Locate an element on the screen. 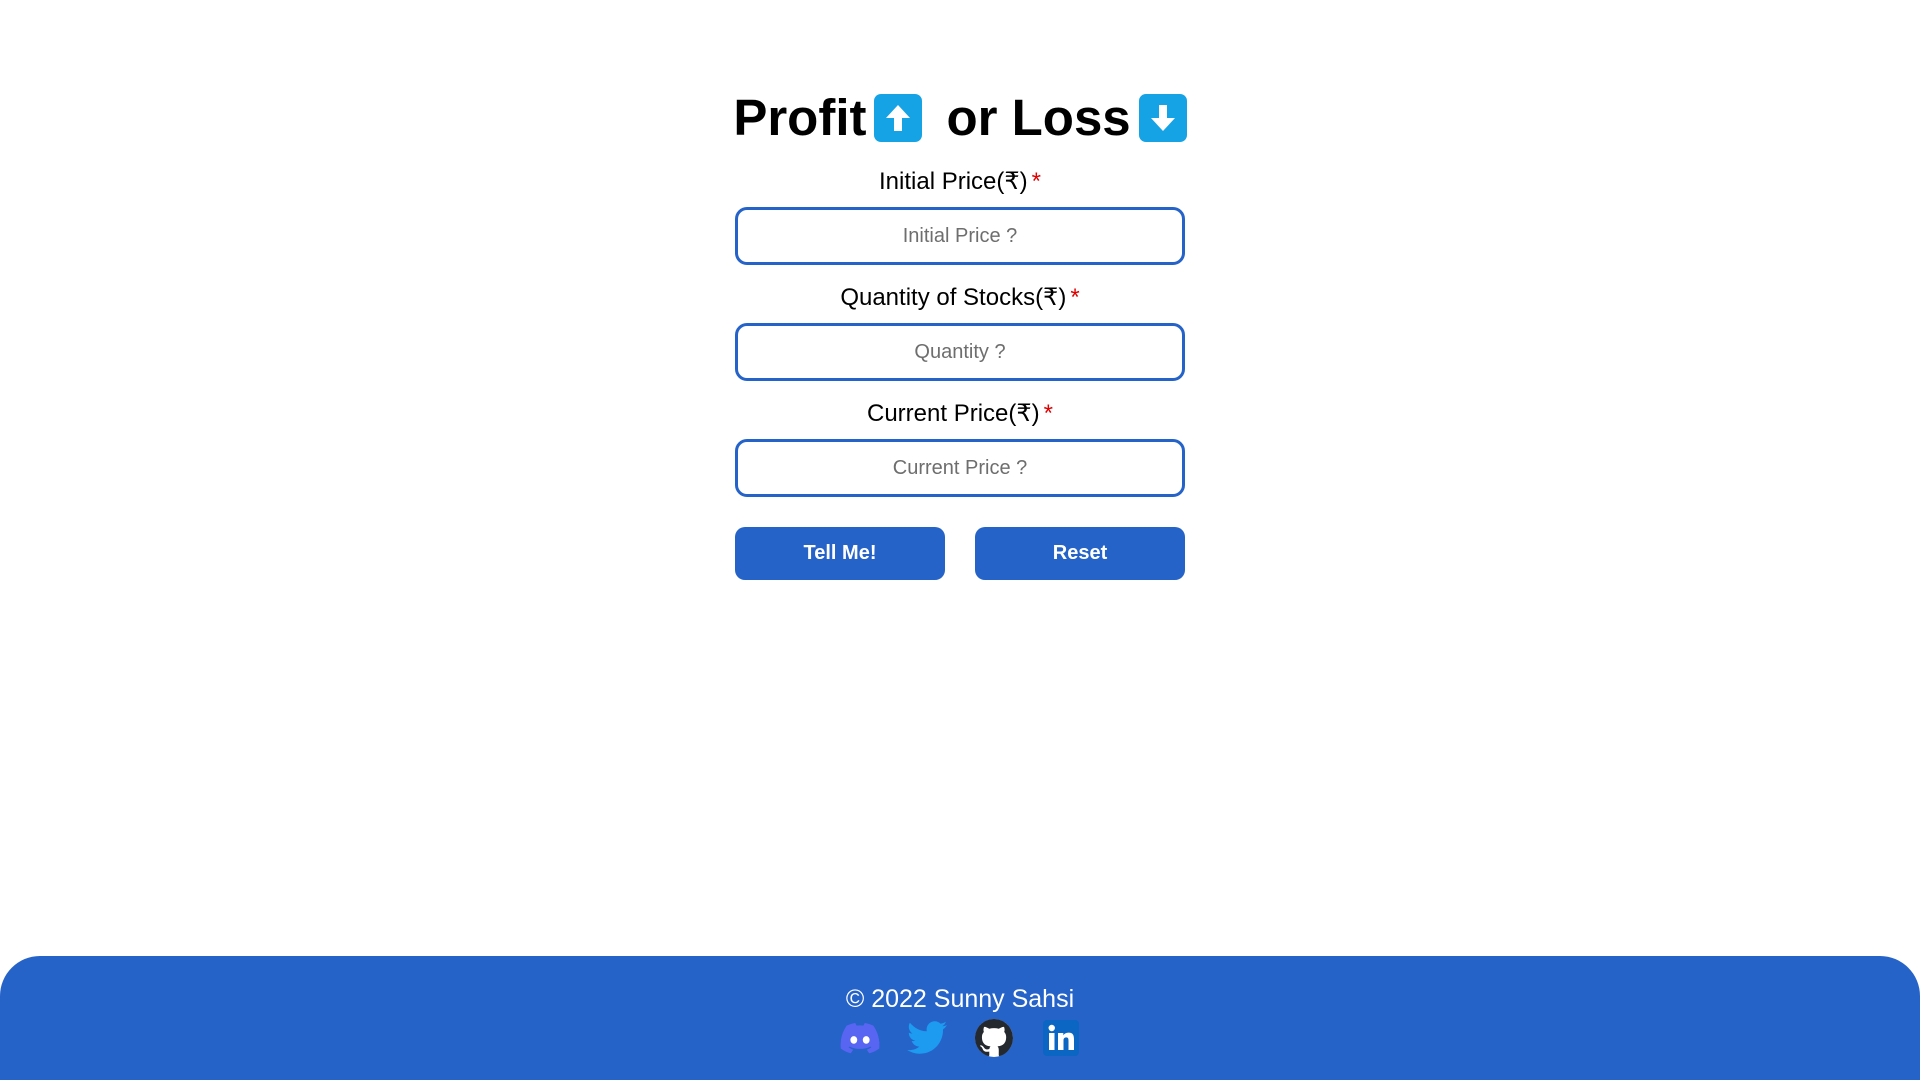 The height and width of the screenshot is (1080, 1920). discord-icon is located at coordinates (860, 1038).